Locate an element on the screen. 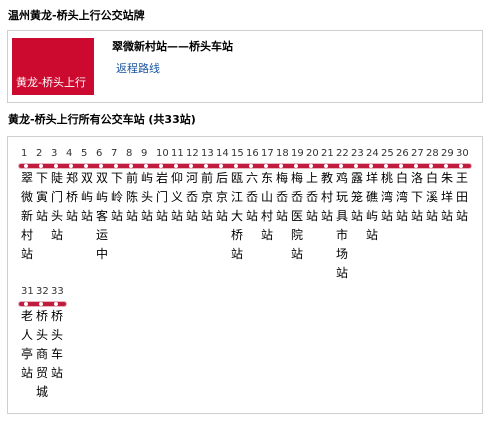 The height and width of the screenshot is (423, 489). stop-name: 老人亭站 is located at coordinates (27, 344).